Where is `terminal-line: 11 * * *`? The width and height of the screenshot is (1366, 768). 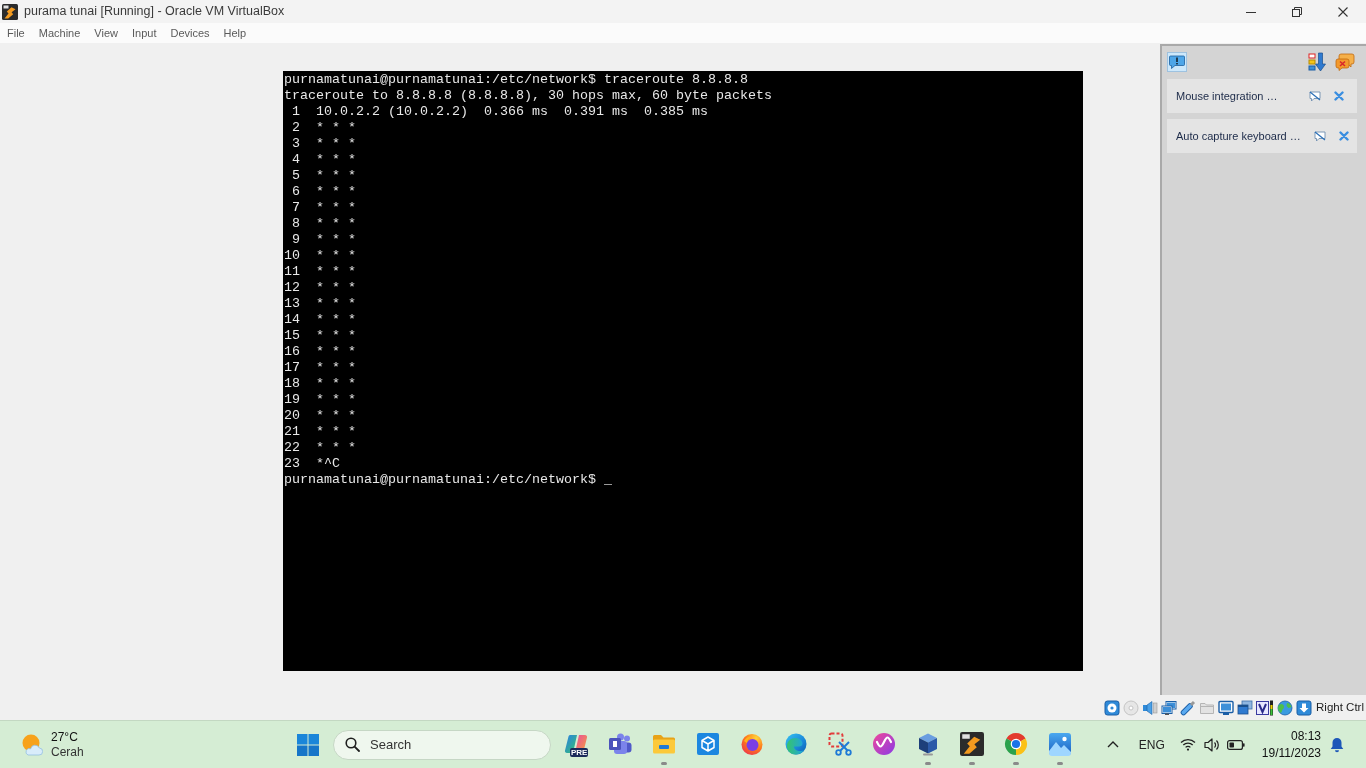 terminal-line: 11 * * * is located at coordinates (320, 272).